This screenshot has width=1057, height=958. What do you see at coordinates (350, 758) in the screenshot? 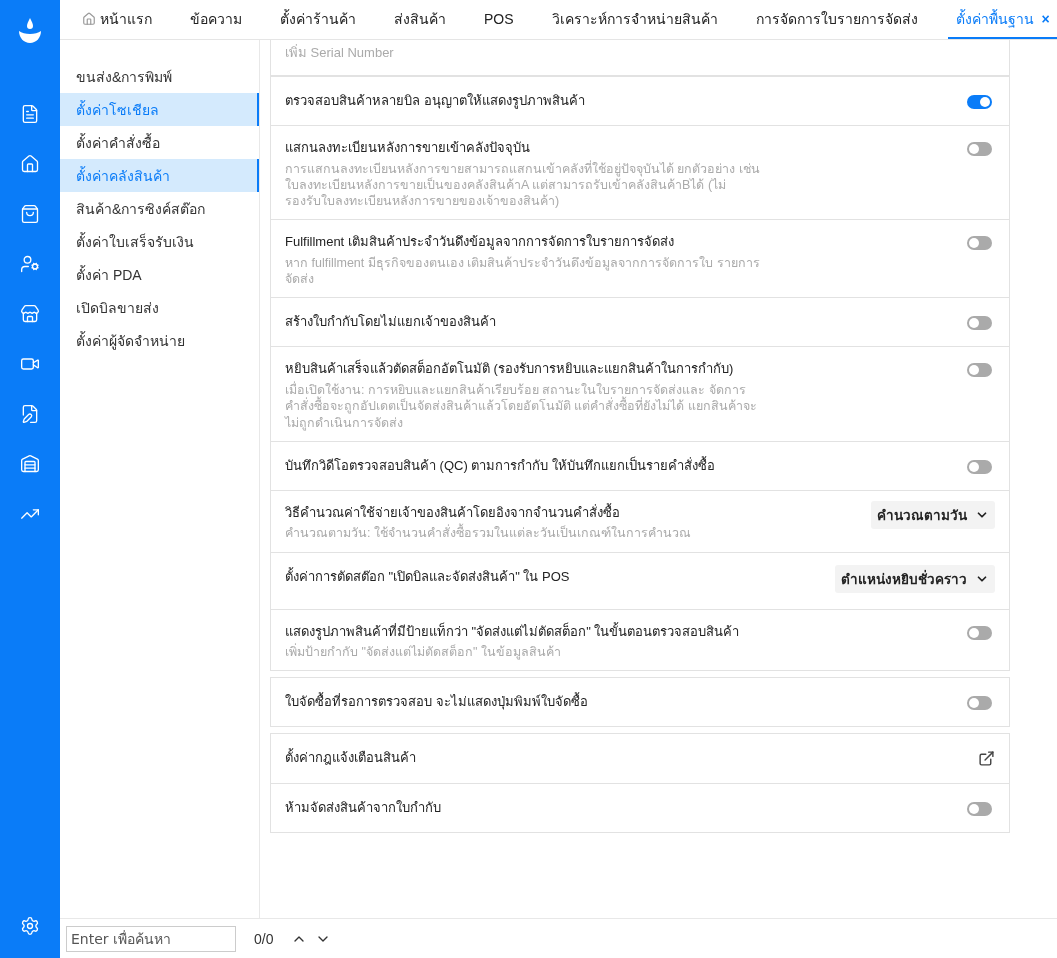
I see `setting-title: ตั้งค่ากฎแจ้งเตือนสินค้า` at bounding box center [350, 758].